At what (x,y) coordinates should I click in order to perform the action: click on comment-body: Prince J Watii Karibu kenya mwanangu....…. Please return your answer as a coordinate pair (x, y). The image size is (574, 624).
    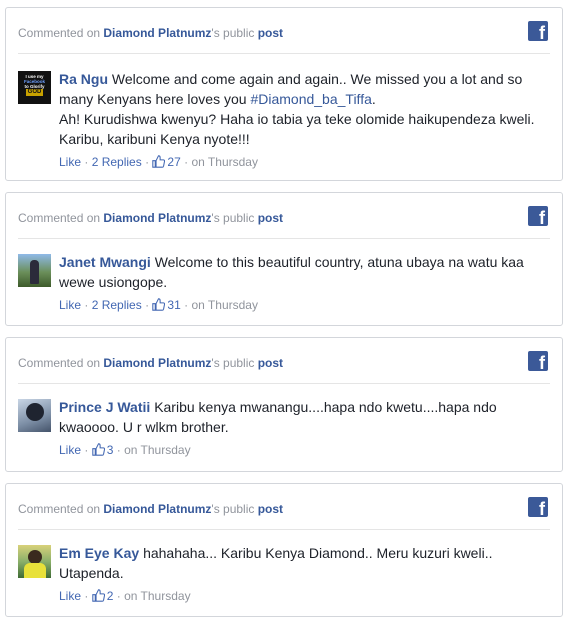
    Looking at the image, I should click on (304, 428).